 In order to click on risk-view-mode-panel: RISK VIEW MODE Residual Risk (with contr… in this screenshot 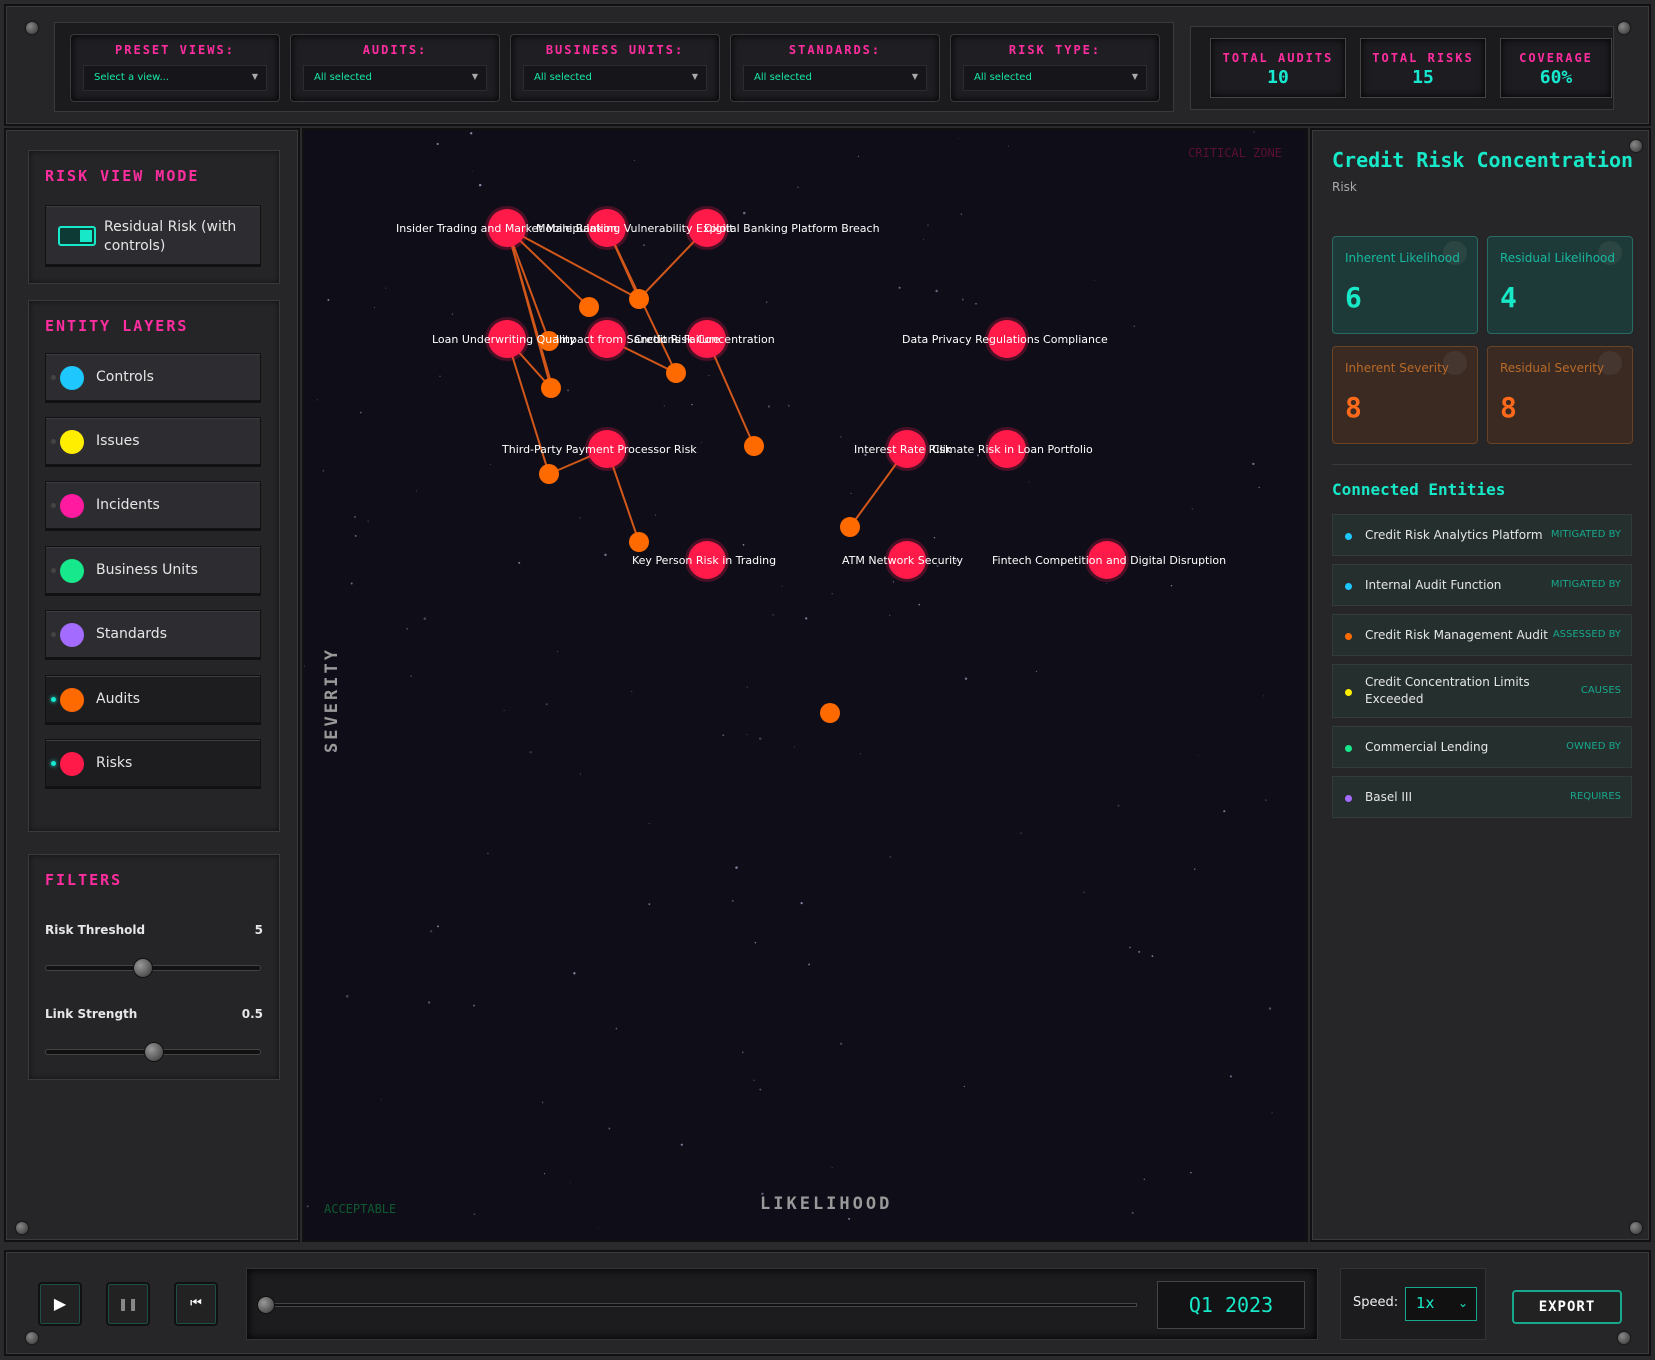, I will do `click(154, 217)`.